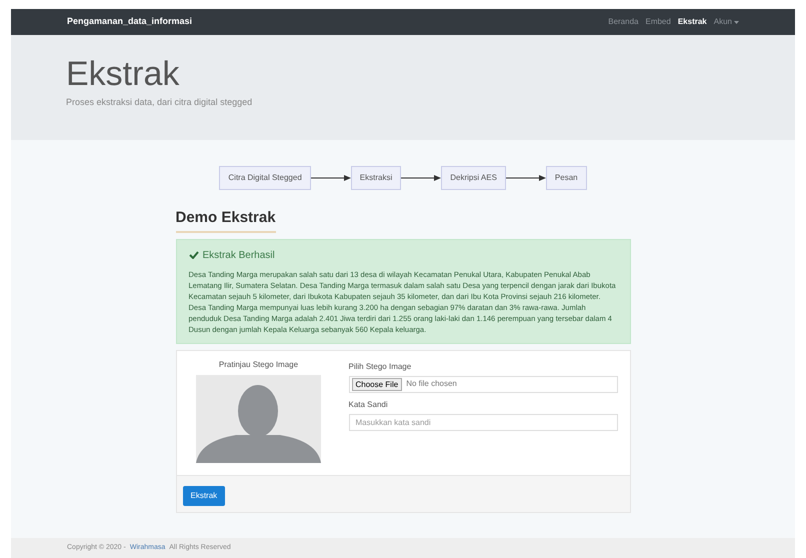 The width and height of the screenshot is (806, 558). Describe the element at coordinates (258, 418) in the screenshot. I see `avatar-icon` at that location.